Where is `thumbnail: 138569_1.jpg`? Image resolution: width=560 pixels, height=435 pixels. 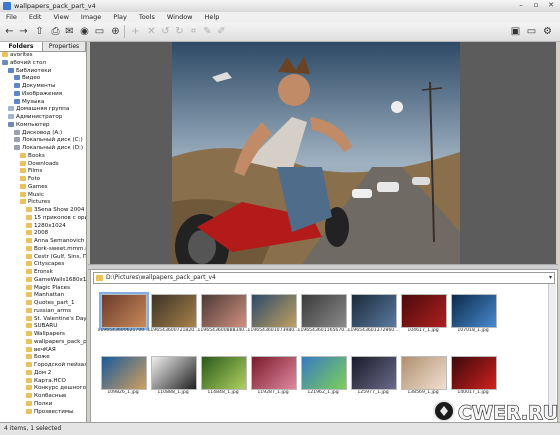 thumbnail: 138569_1.jpg is located at coordinates (423, 377).